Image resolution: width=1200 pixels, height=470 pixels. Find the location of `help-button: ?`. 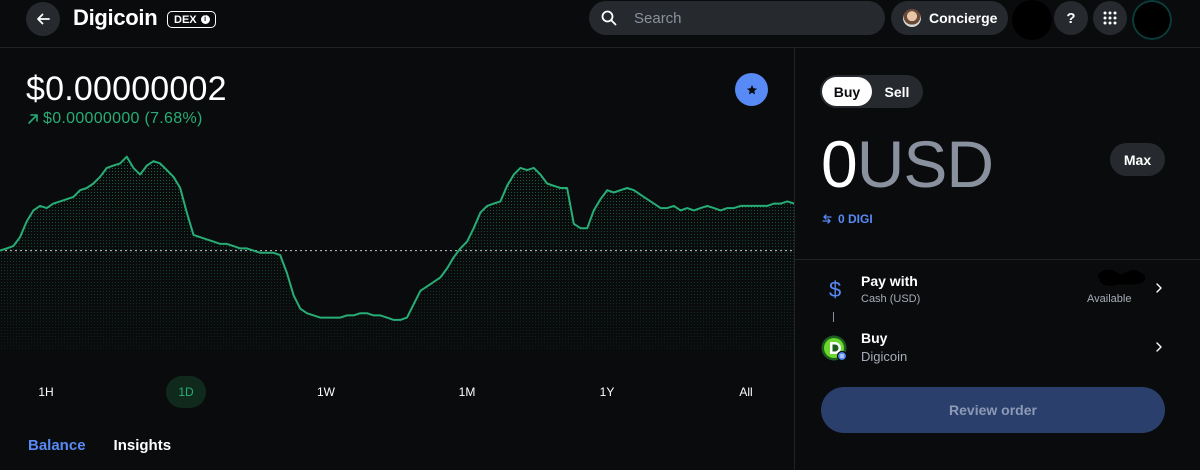

help-button: ? is located at coordinates (1071, 18).